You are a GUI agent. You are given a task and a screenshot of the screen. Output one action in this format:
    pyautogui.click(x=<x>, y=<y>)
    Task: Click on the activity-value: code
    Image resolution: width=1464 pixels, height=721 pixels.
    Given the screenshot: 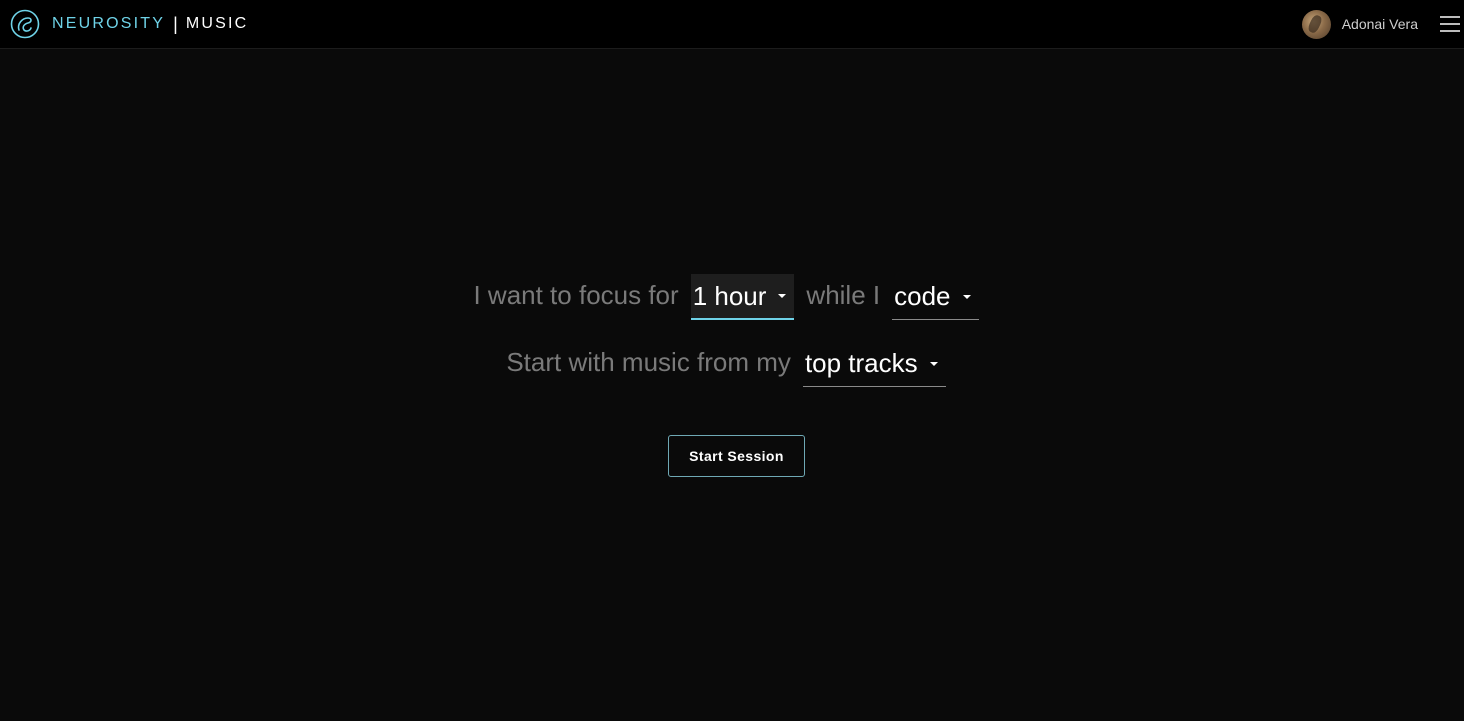 What is the action you would take?
    pyautogui.click(x=922, y=296)
    